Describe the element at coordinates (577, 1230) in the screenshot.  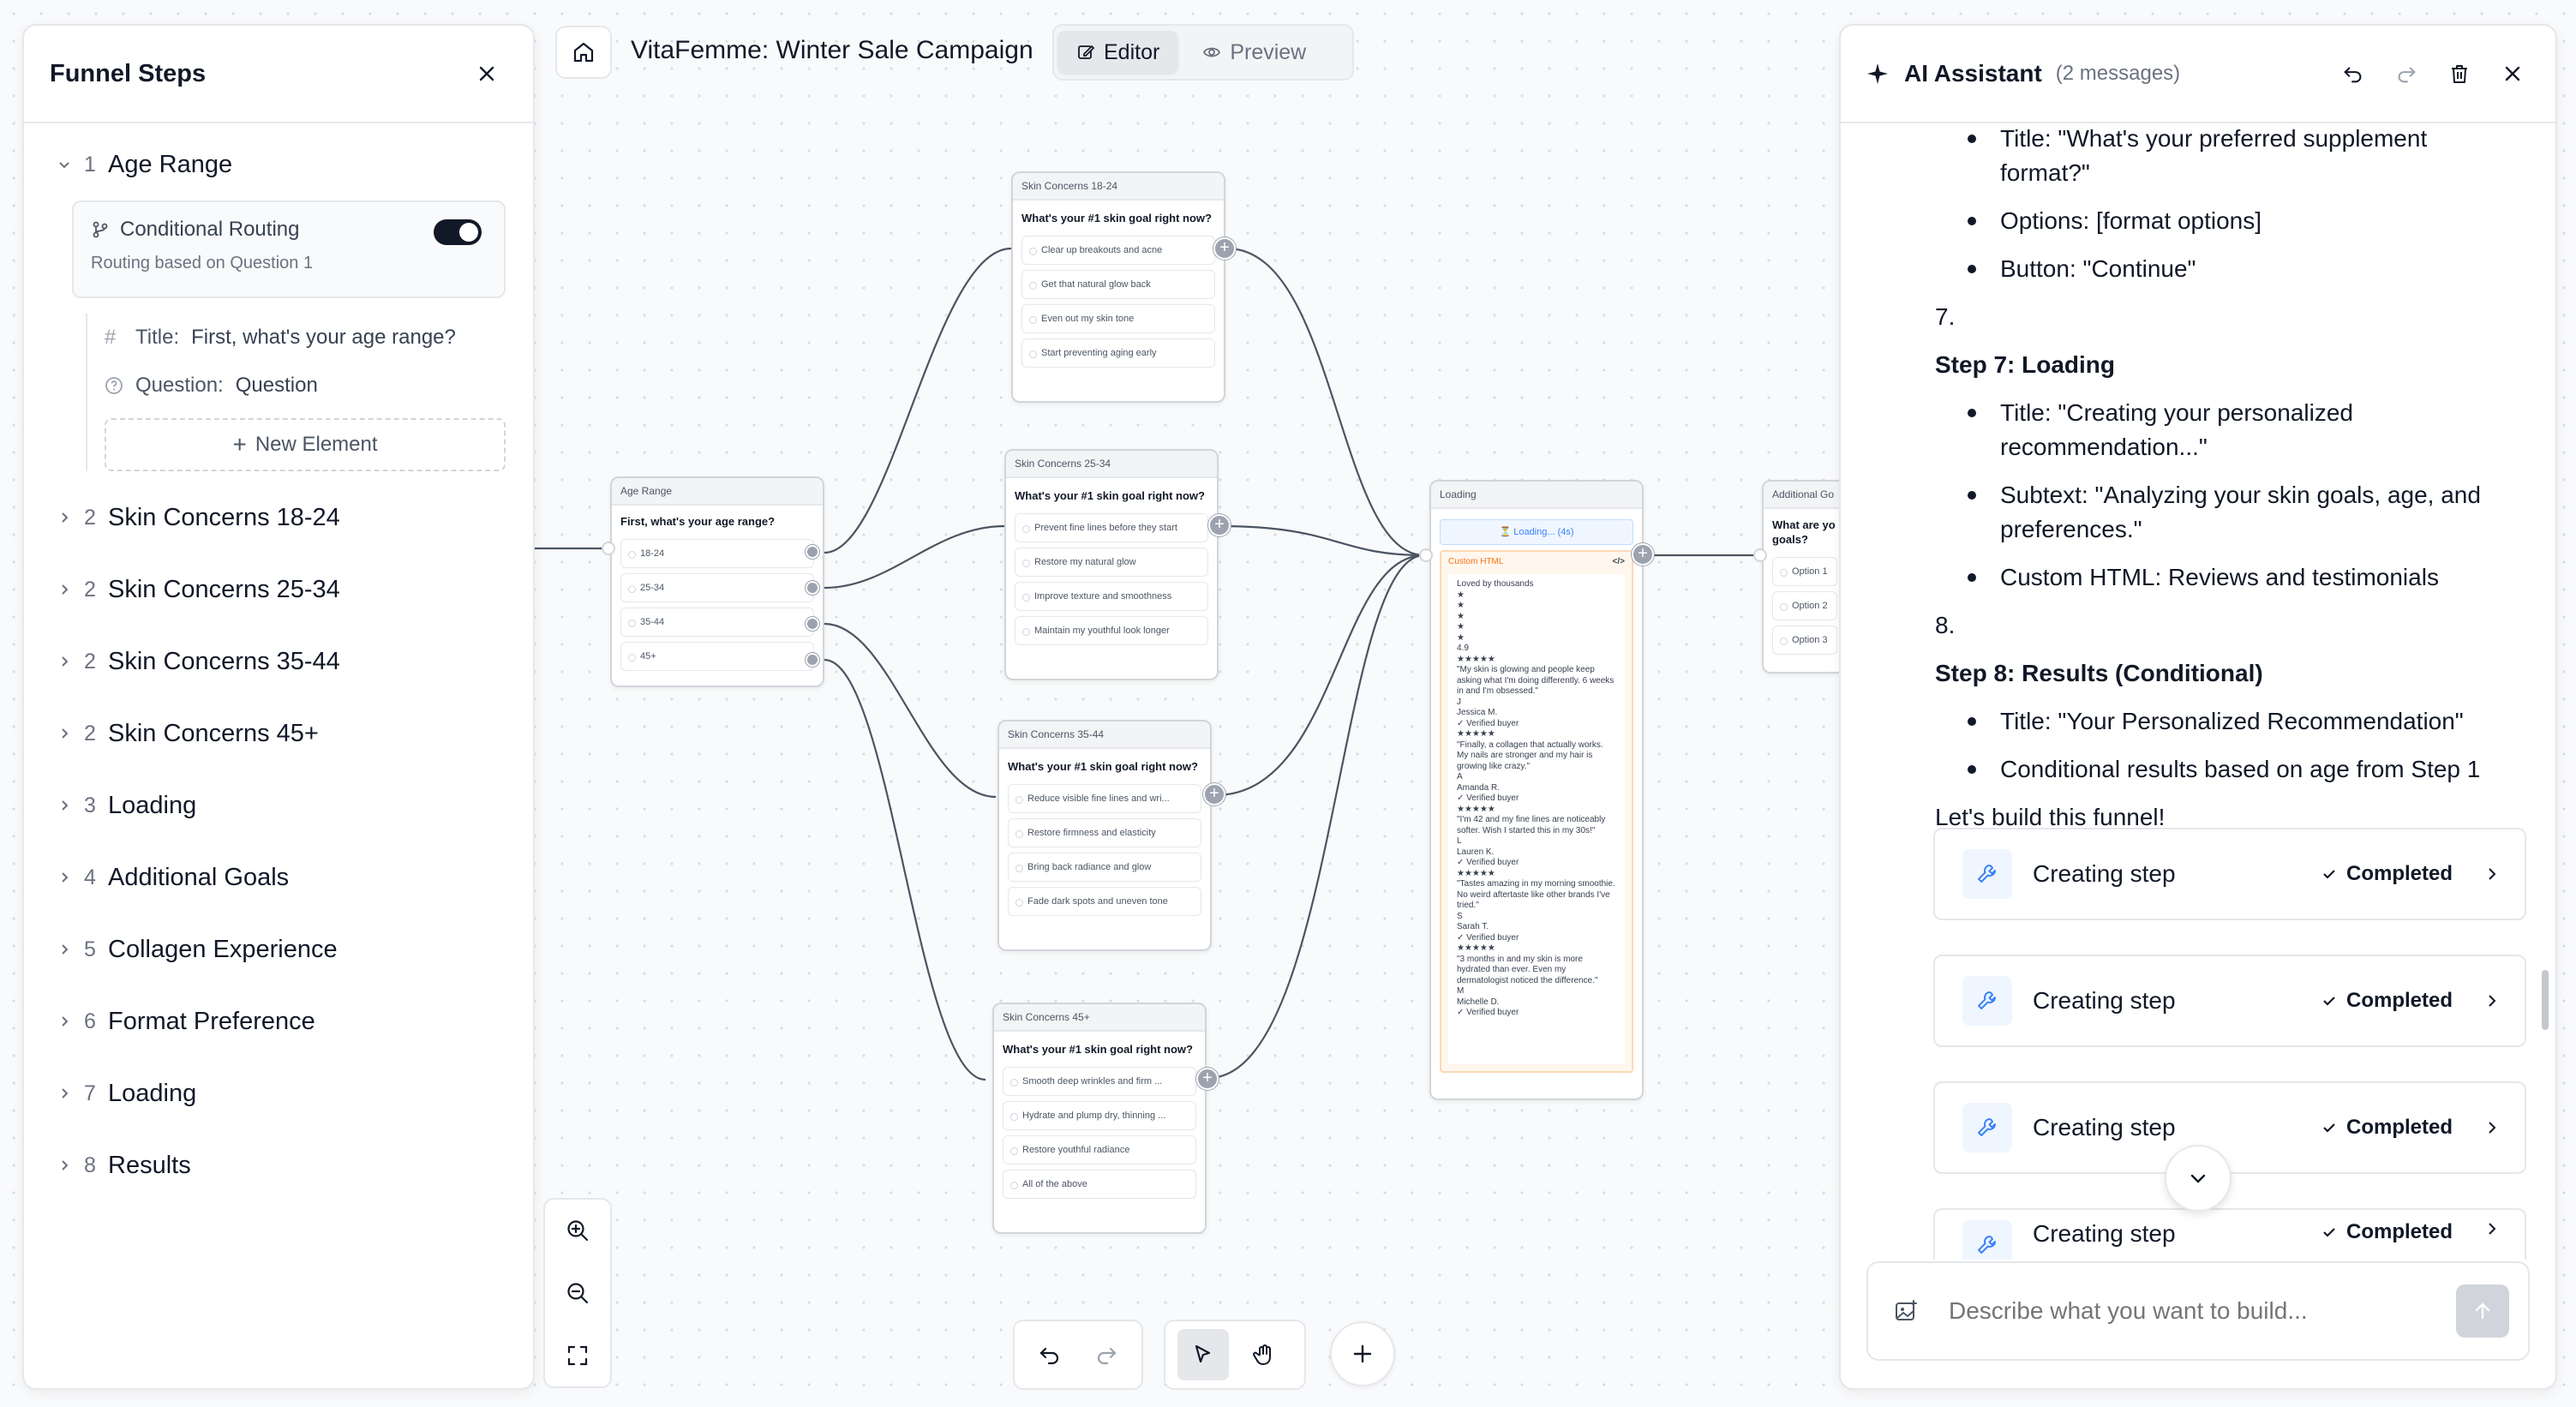
I see `zoom-in-button` at that location.